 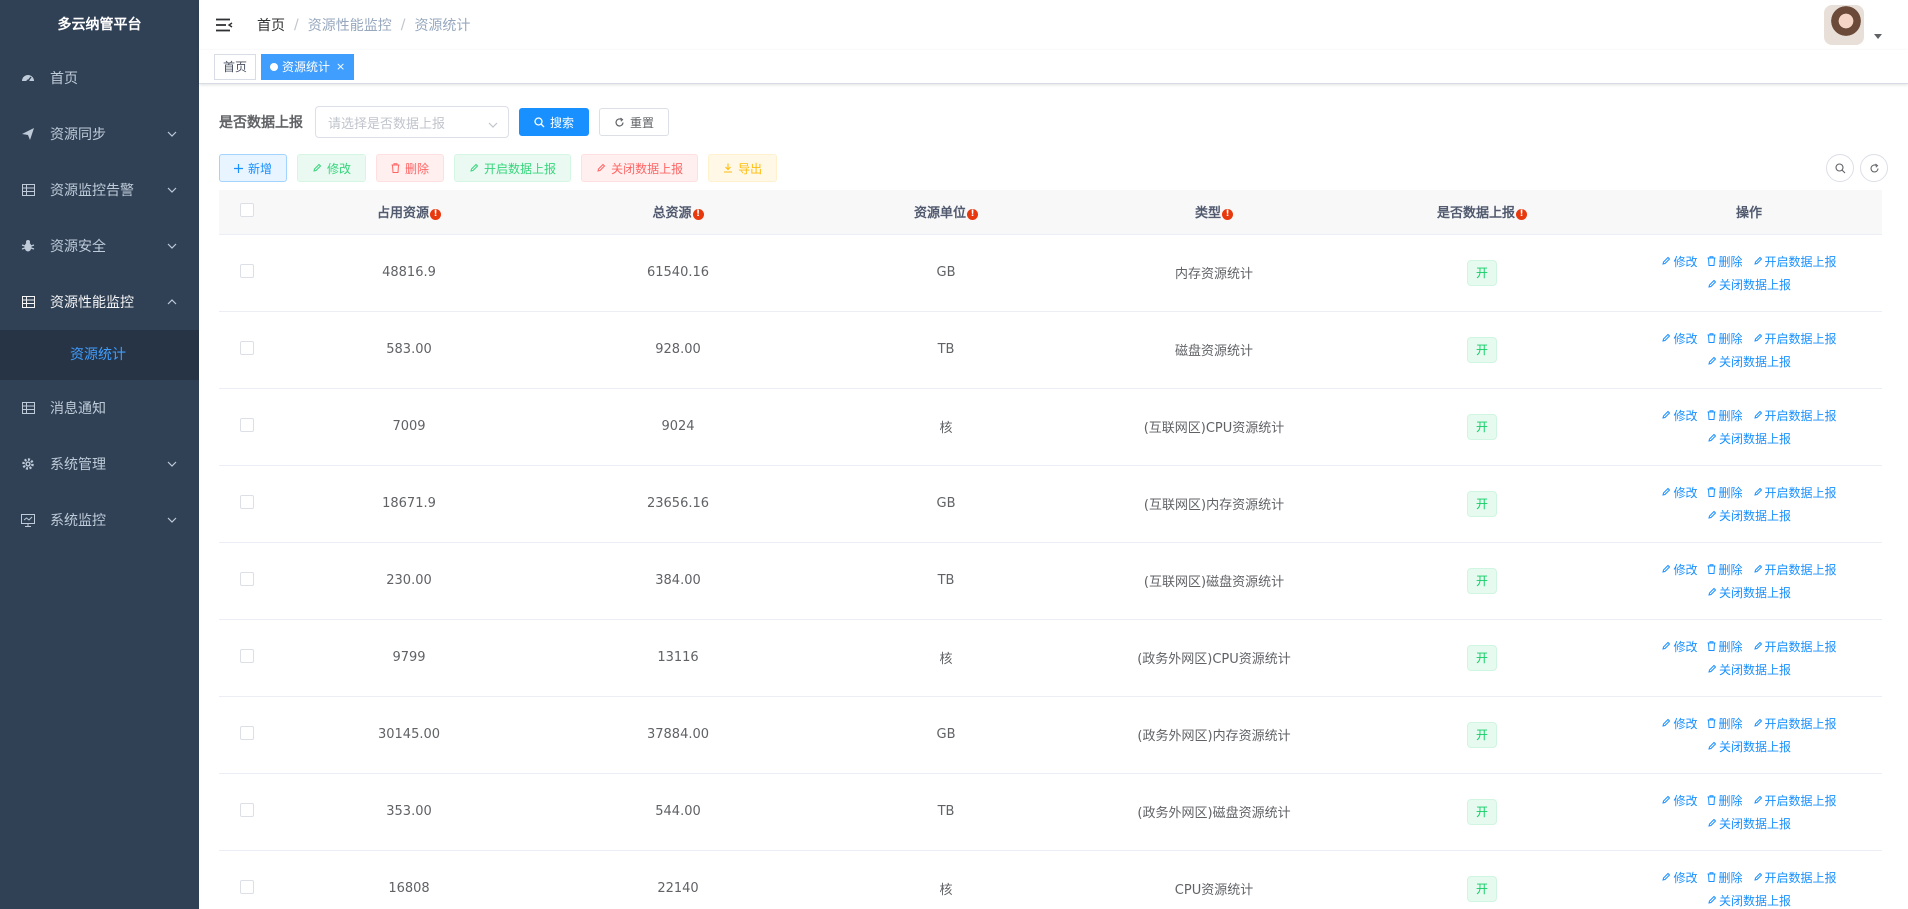 I want to click on sidebar-item-system-admin: 系统管理, so click(x=99, y=464).